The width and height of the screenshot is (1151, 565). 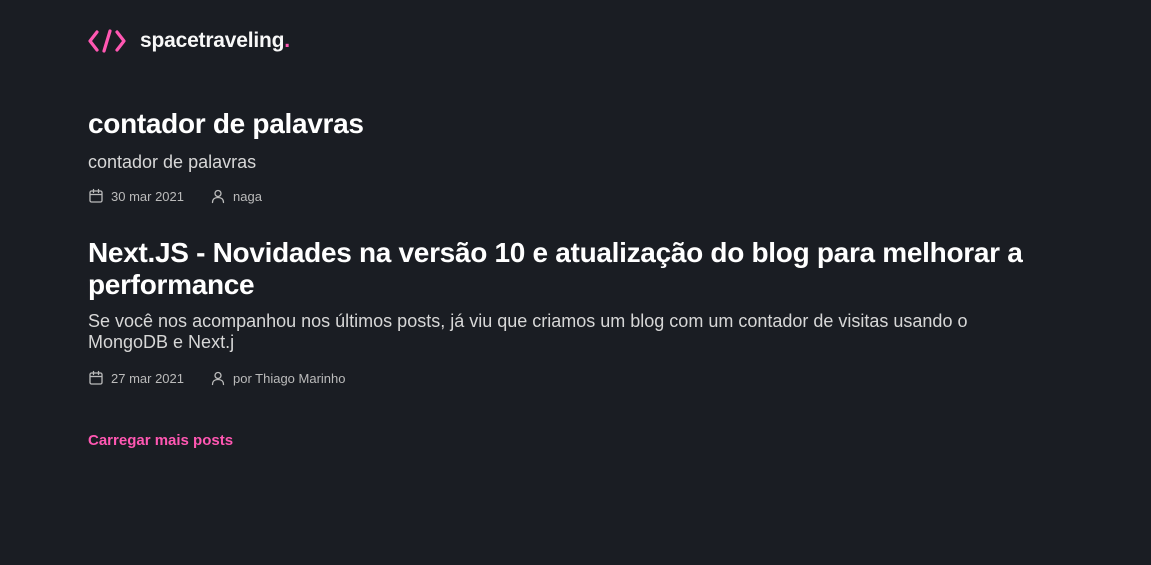 I want to click on post-meta: 30 mar 2021 naga, so click(x=568, y=196).